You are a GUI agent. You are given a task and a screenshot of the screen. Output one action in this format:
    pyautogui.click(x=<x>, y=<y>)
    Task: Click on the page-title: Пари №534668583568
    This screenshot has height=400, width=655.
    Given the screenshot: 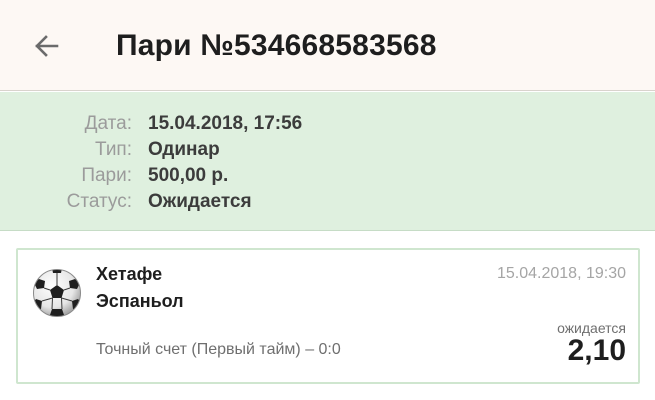 What is the action you would take?
    pyautogui.click(x=276, y=45)
    